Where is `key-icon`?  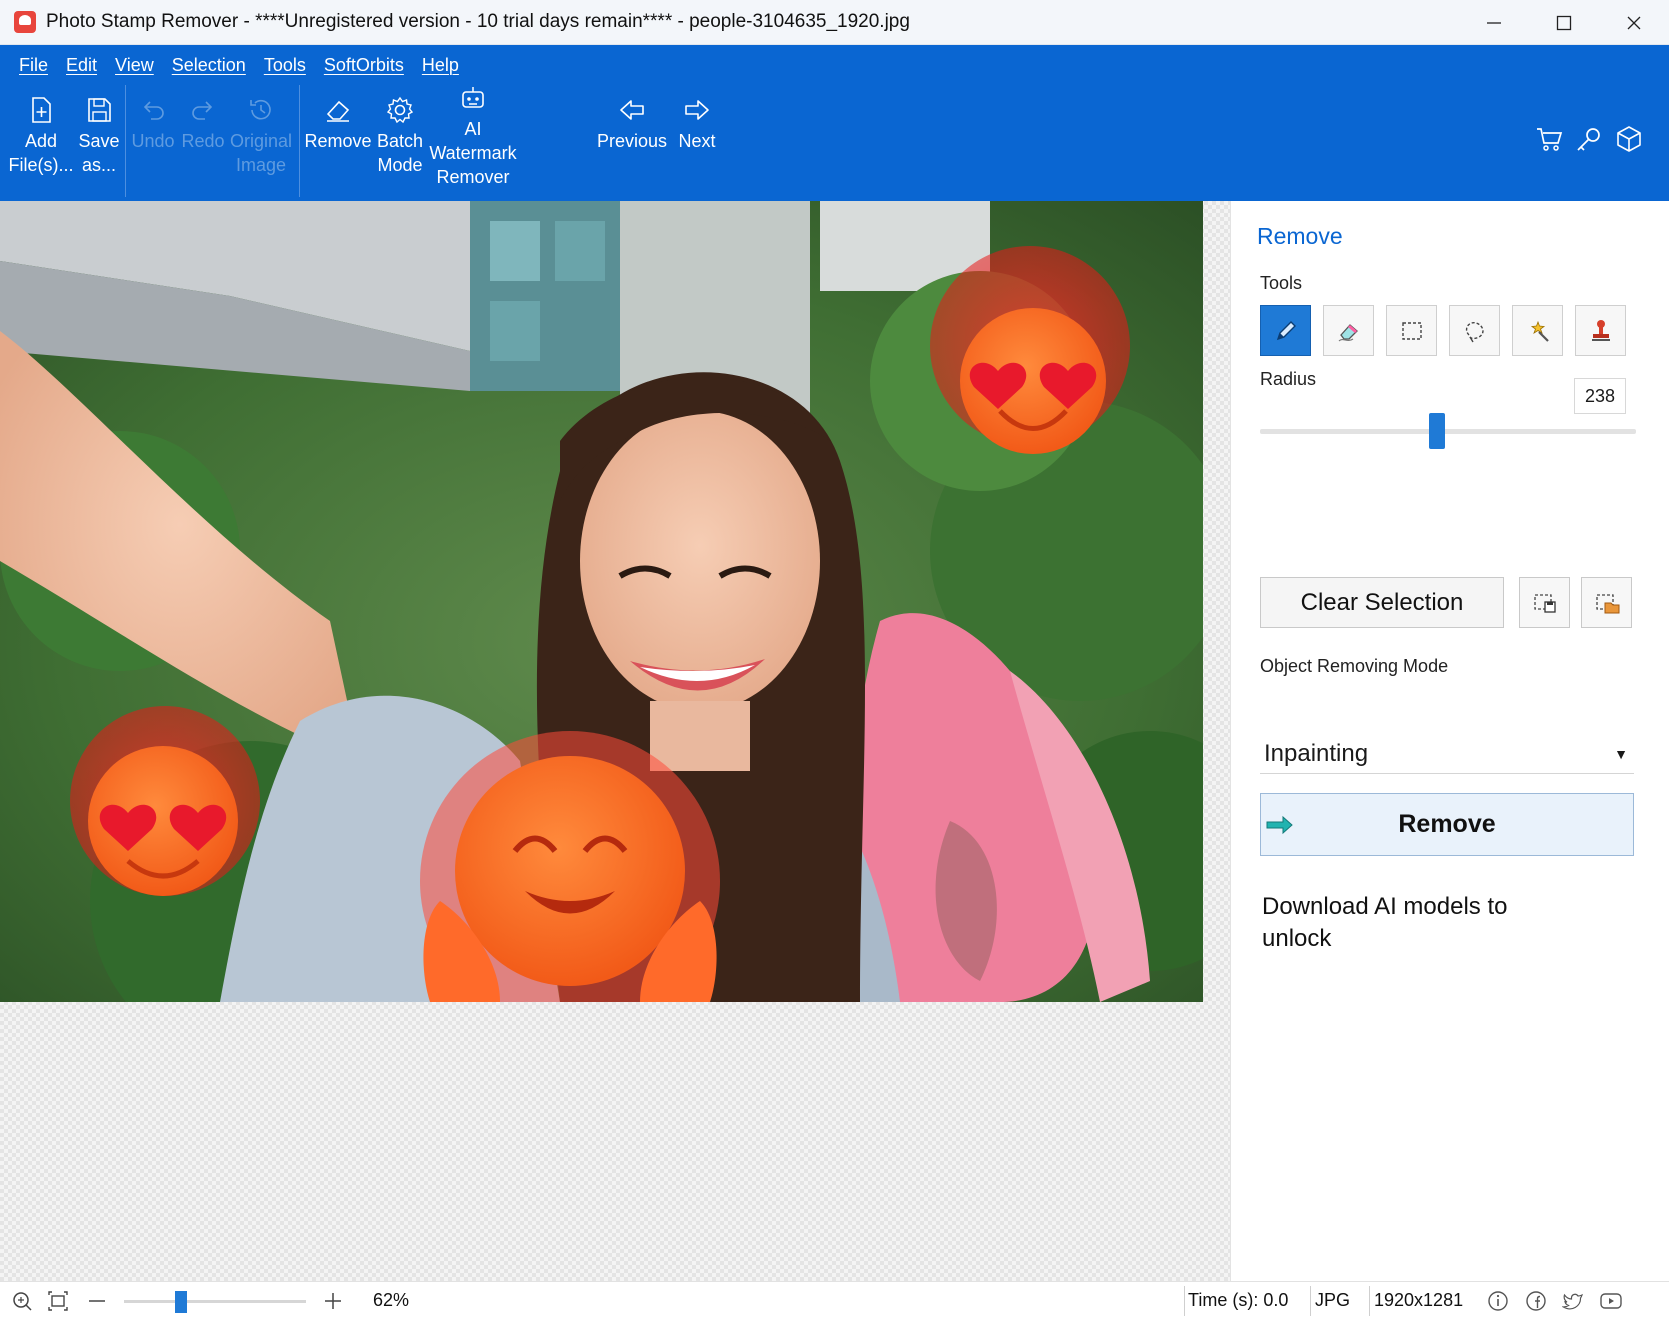
key-icon is located at coordinates (1589, 139).